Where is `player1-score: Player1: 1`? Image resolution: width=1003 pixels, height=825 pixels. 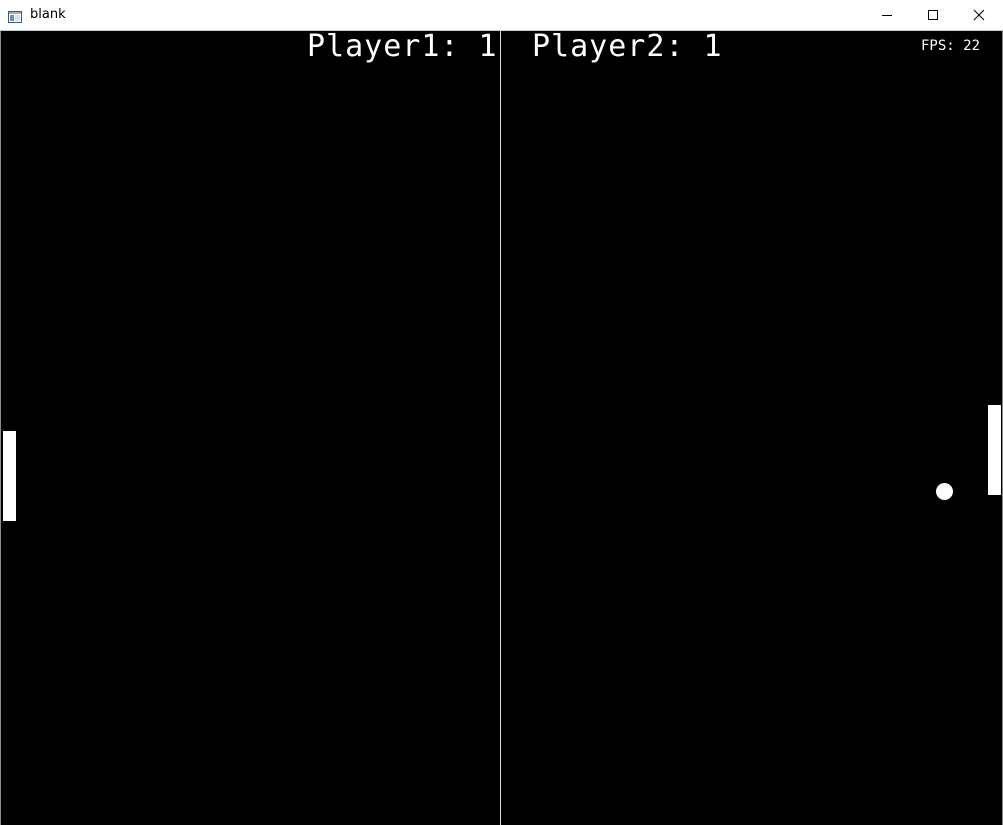 player1-score: Player1: 1 is located at coordinates (402, 47).